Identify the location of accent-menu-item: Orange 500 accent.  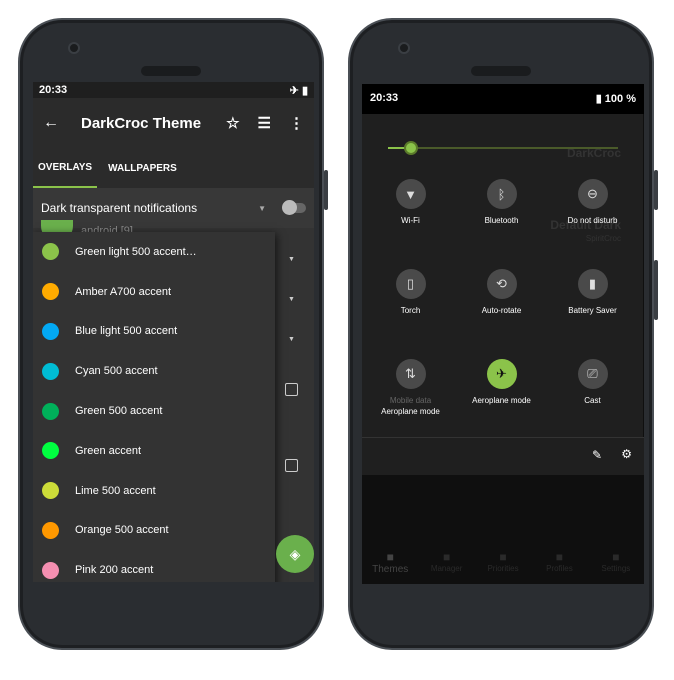
(154, 531).